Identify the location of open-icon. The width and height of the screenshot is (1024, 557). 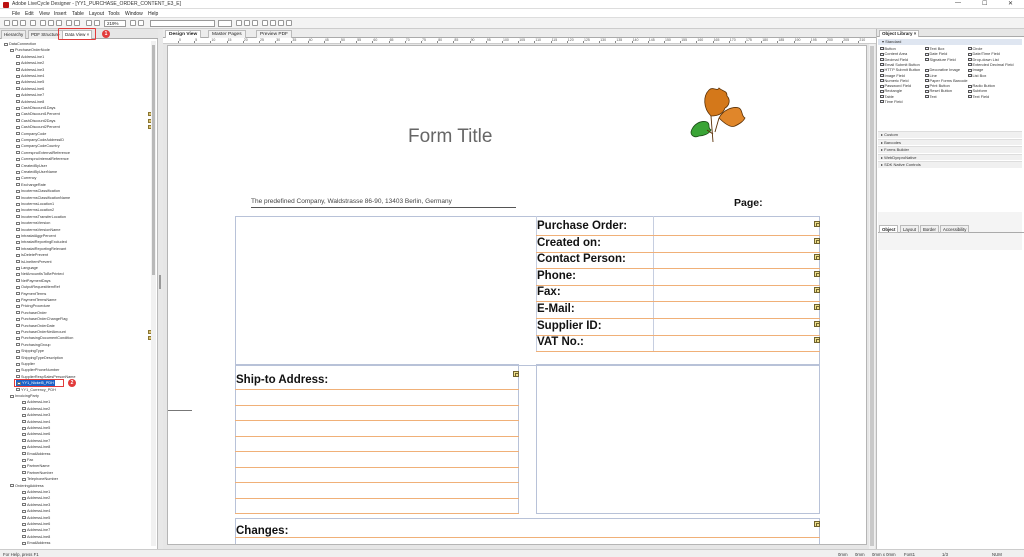
(15, 23).